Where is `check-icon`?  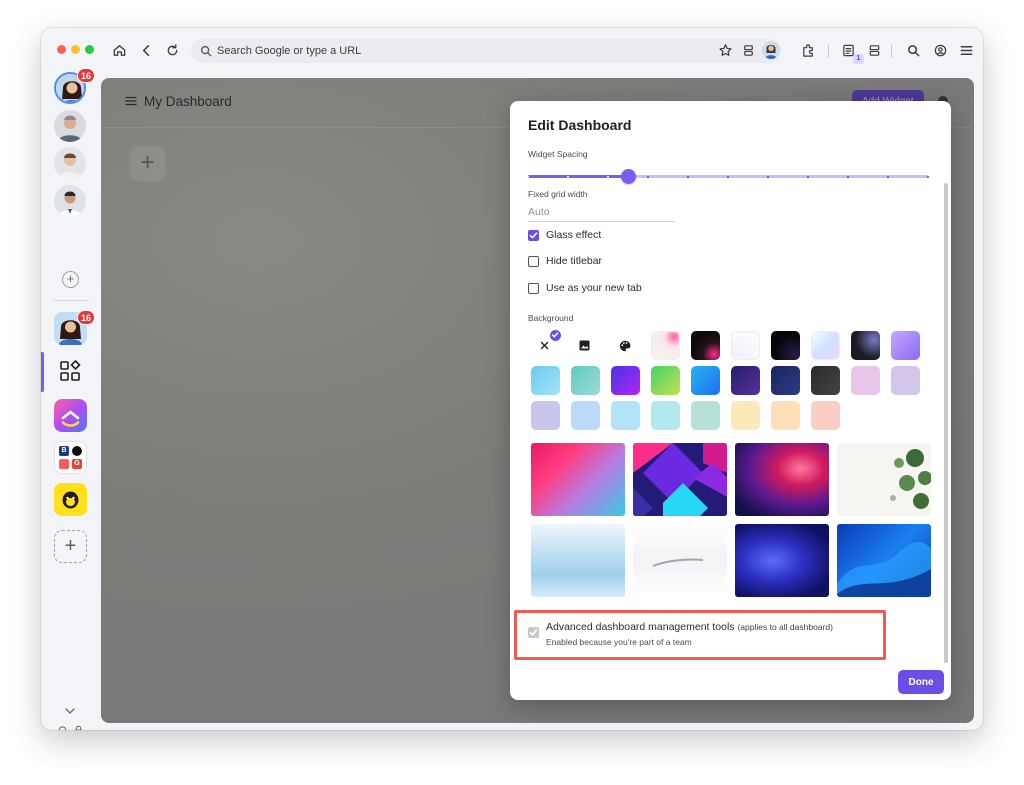 check-icon is located at coordinates (533, 234).